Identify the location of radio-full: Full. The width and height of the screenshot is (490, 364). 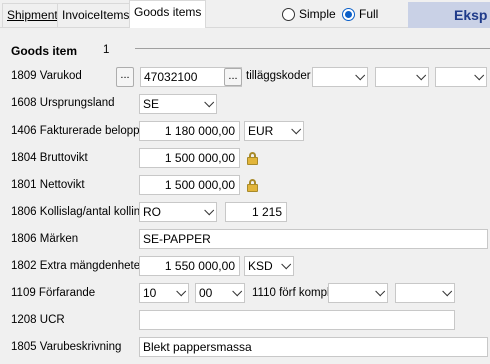
(360, 14).